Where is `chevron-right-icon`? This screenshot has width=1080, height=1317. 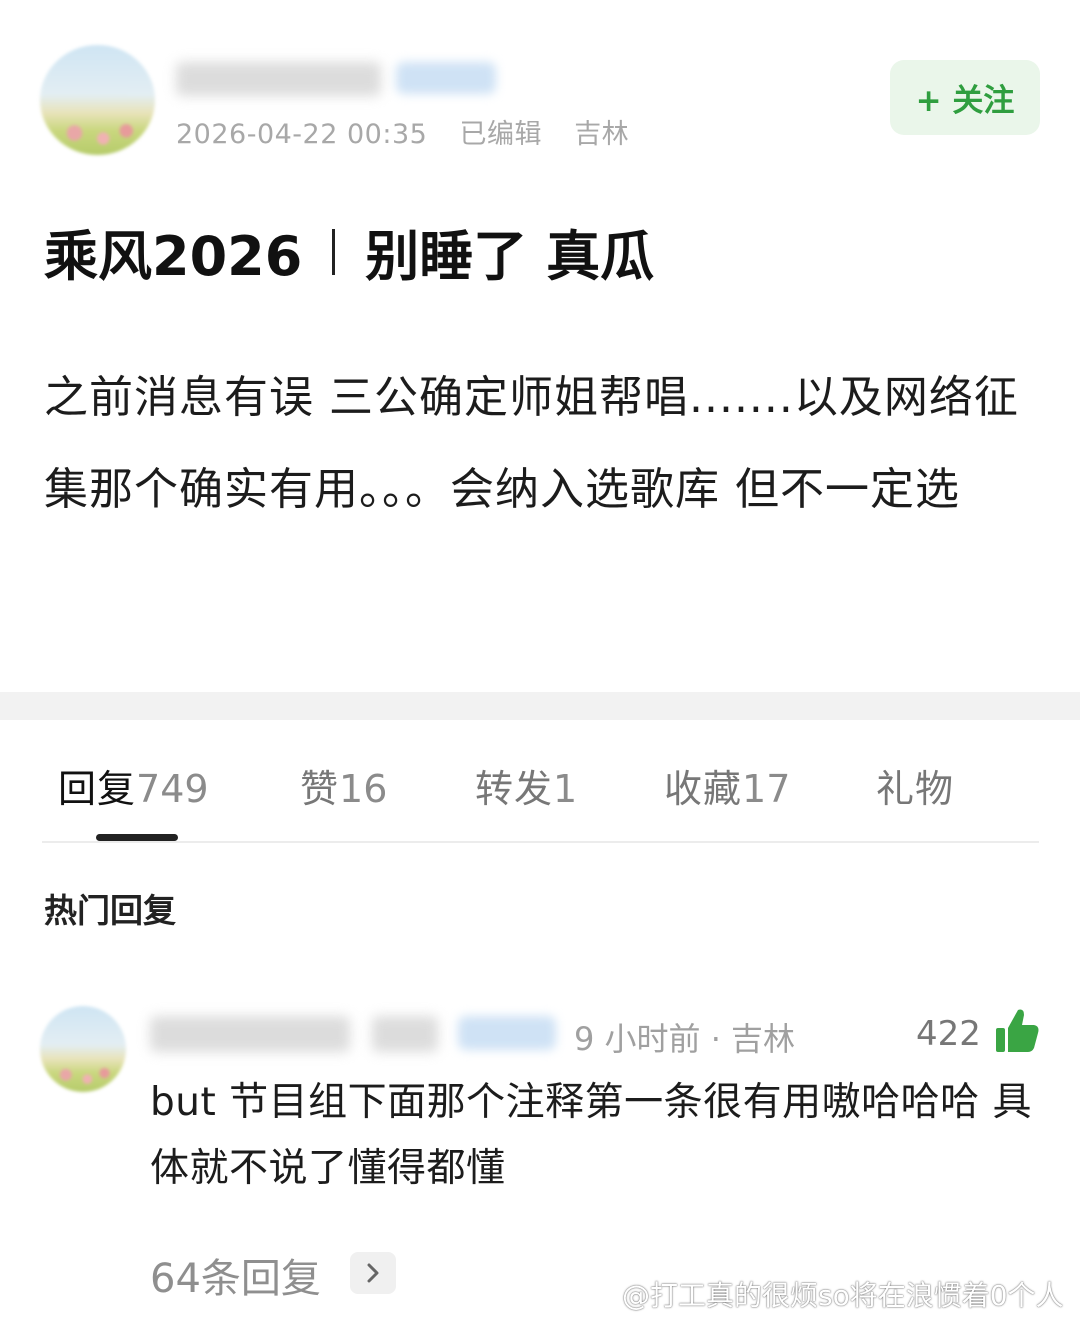
chevron-right-icon is located at coordinates (373, 1273).